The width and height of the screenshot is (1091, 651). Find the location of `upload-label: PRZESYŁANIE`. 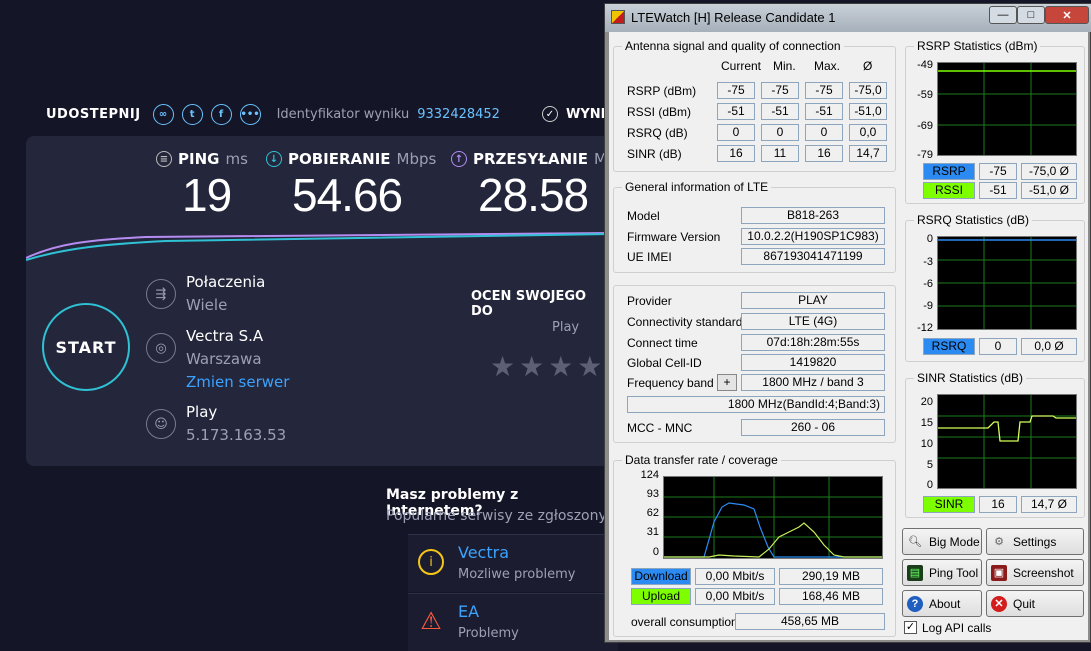

upload-label: PRZESYŁANIE is located at coordinates (530, 159).